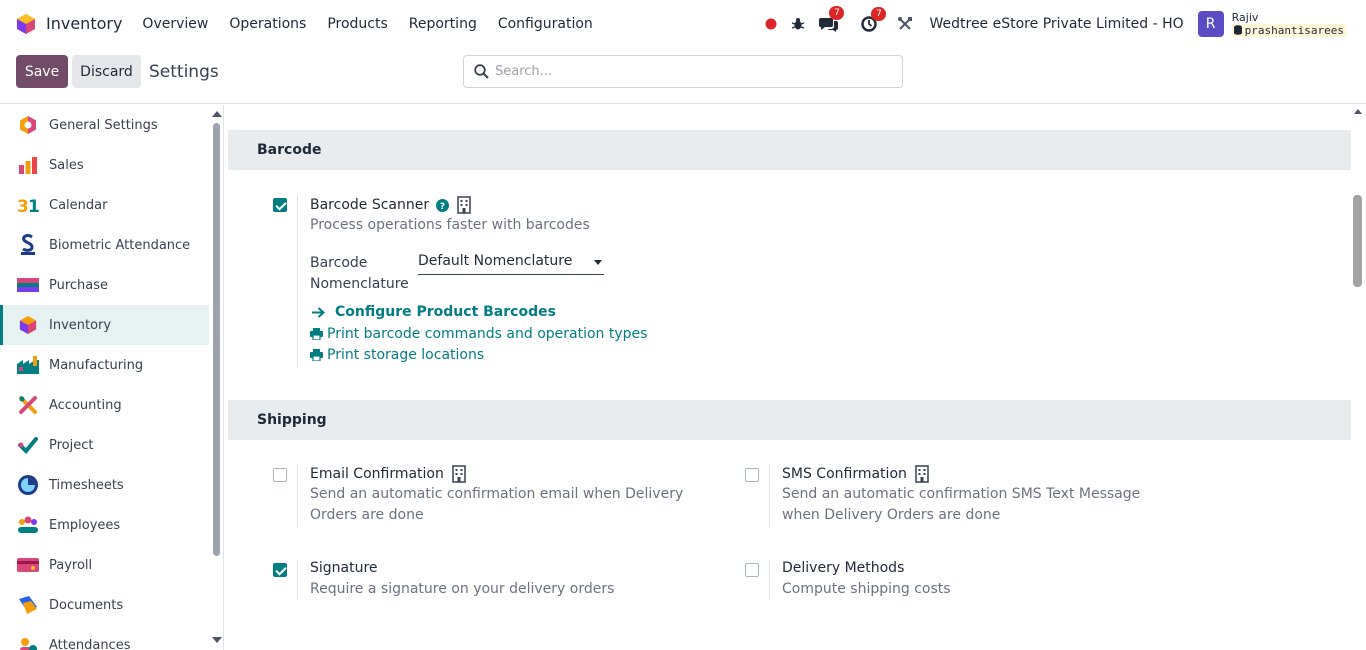 This screenshot has width=1366, height=650. What do you see at coordinates (443, 24) in the screenshot?
I see `menu-reporting: Reporting` at bounding box center [443, 24].